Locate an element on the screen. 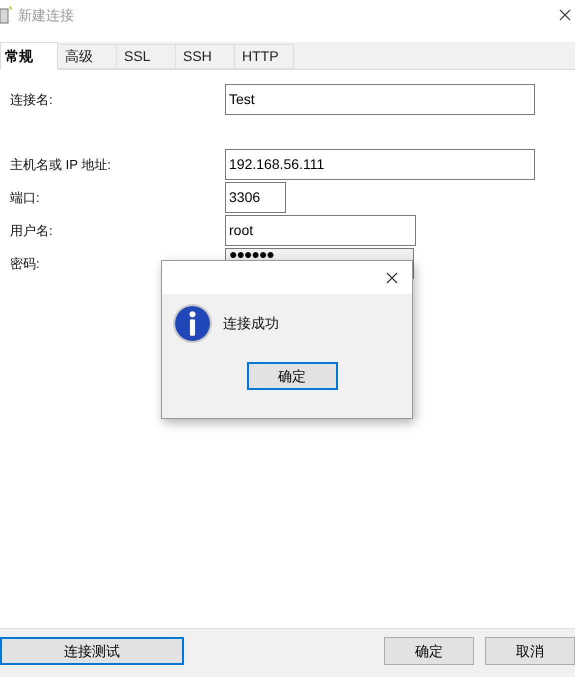 This screenshot has height=677, width=575. dialog-message: 连接成功 is located at coordinates (251, 323).